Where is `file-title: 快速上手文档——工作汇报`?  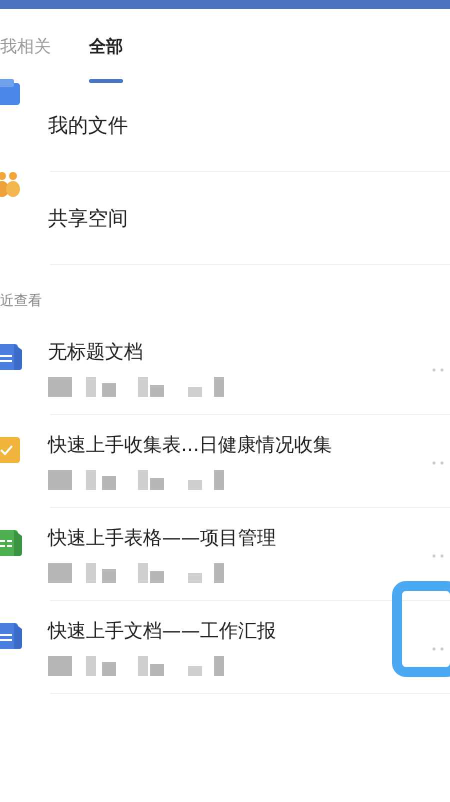 file-title: 快速上手文档——工作汇报 is located at coordinates (227, 631).